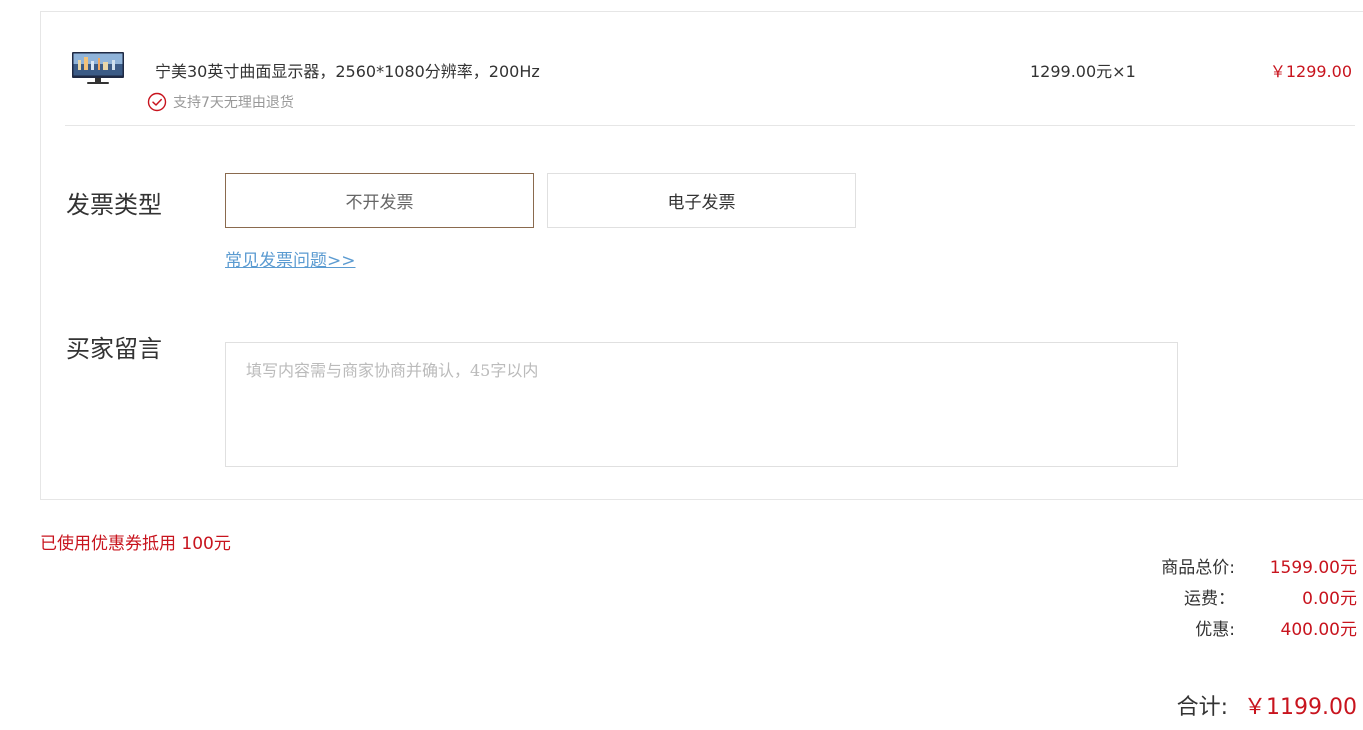  Describe the element at coordinates (347, 70) in the screenshot. I see `product-name: 宁美30英寸曲面显示器，2560*1080分辨率，200Hz` at that location.